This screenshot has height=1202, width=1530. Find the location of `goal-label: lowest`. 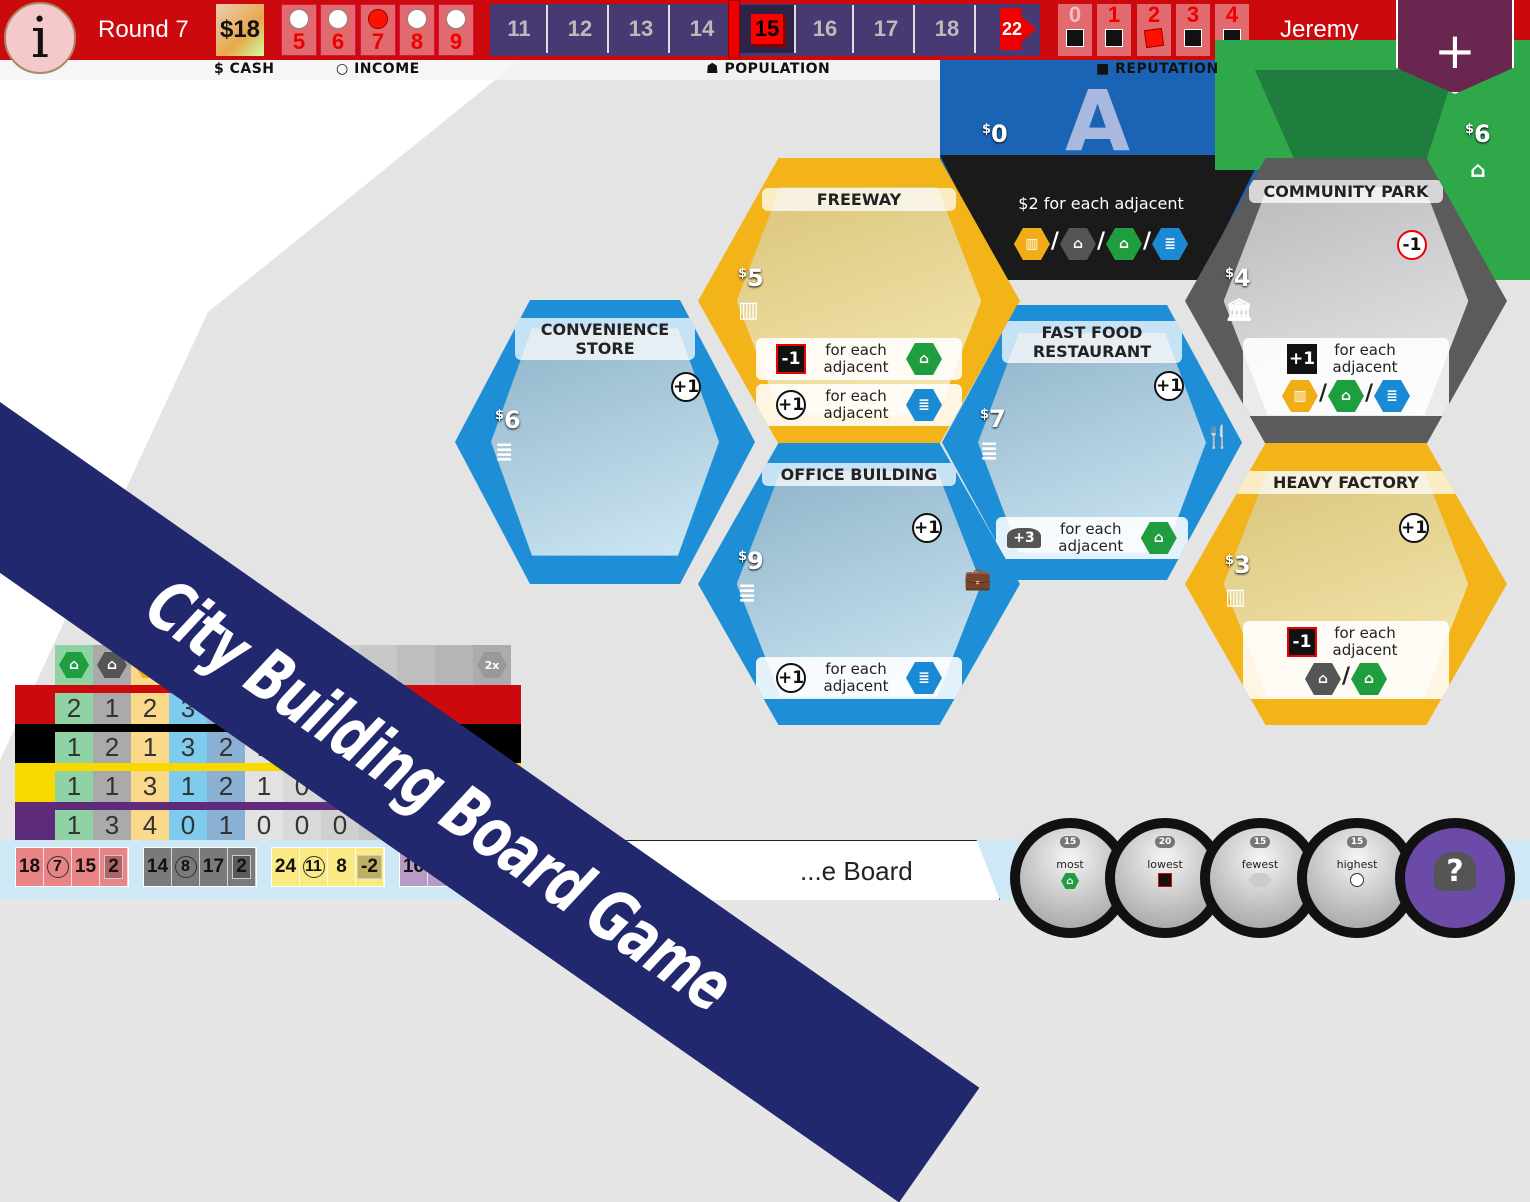

goal-label: lowest is located at coordinates (1165, 864).